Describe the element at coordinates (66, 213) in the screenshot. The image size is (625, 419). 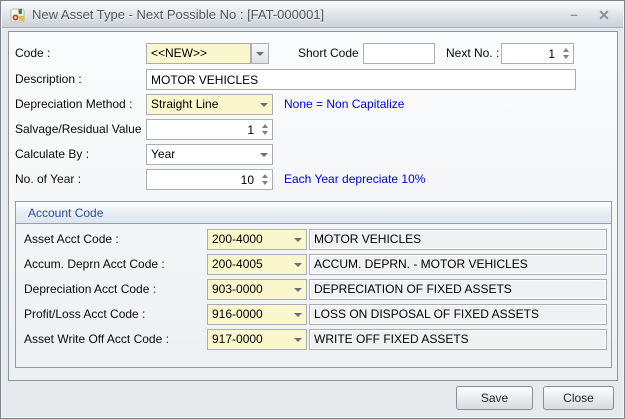
I see `account-code-title: Account Code` at that location.